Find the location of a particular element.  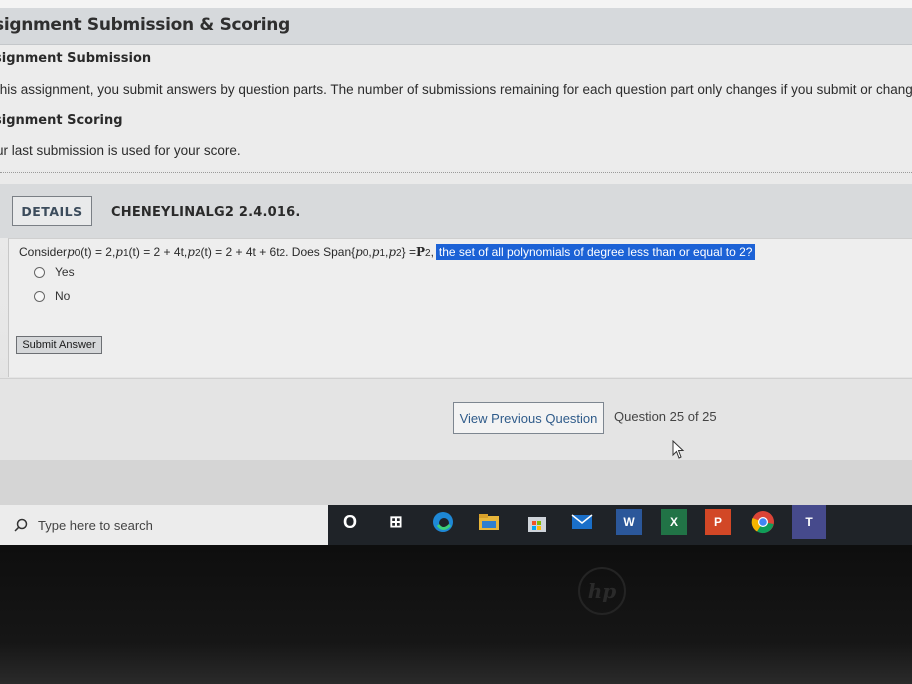

edge-glyph is located at coordinates (443, 522).